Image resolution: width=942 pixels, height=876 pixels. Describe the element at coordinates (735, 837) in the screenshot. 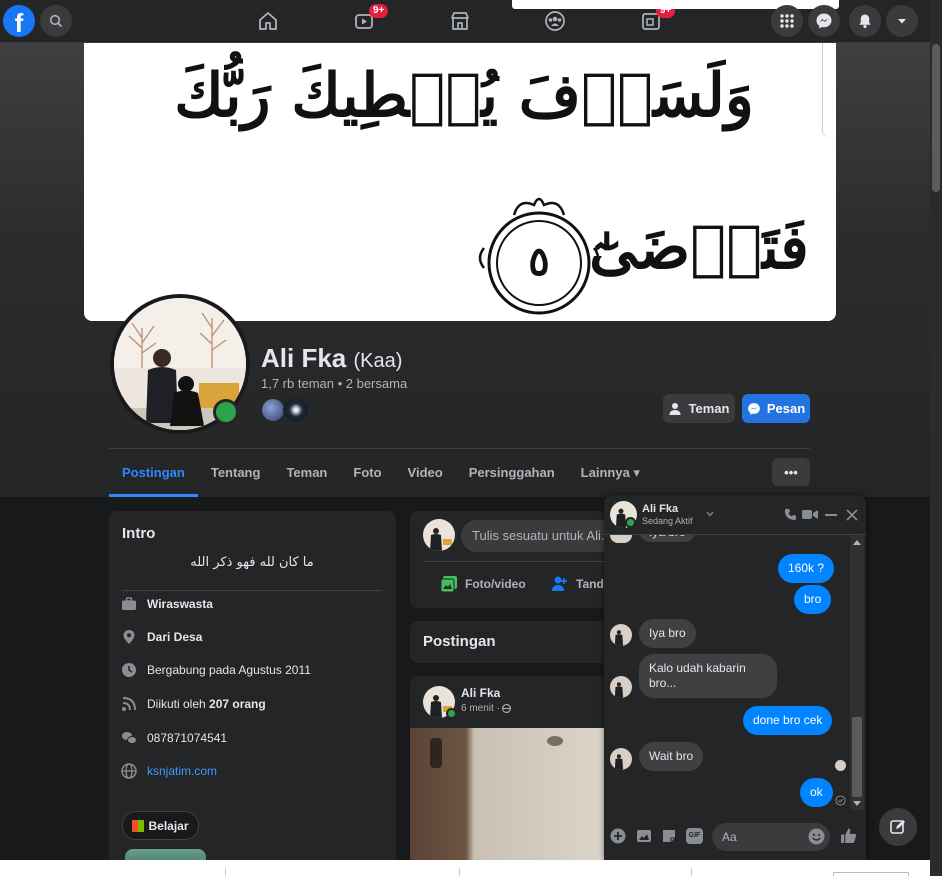

I see `chat-composer: GIF Aa` at that location.